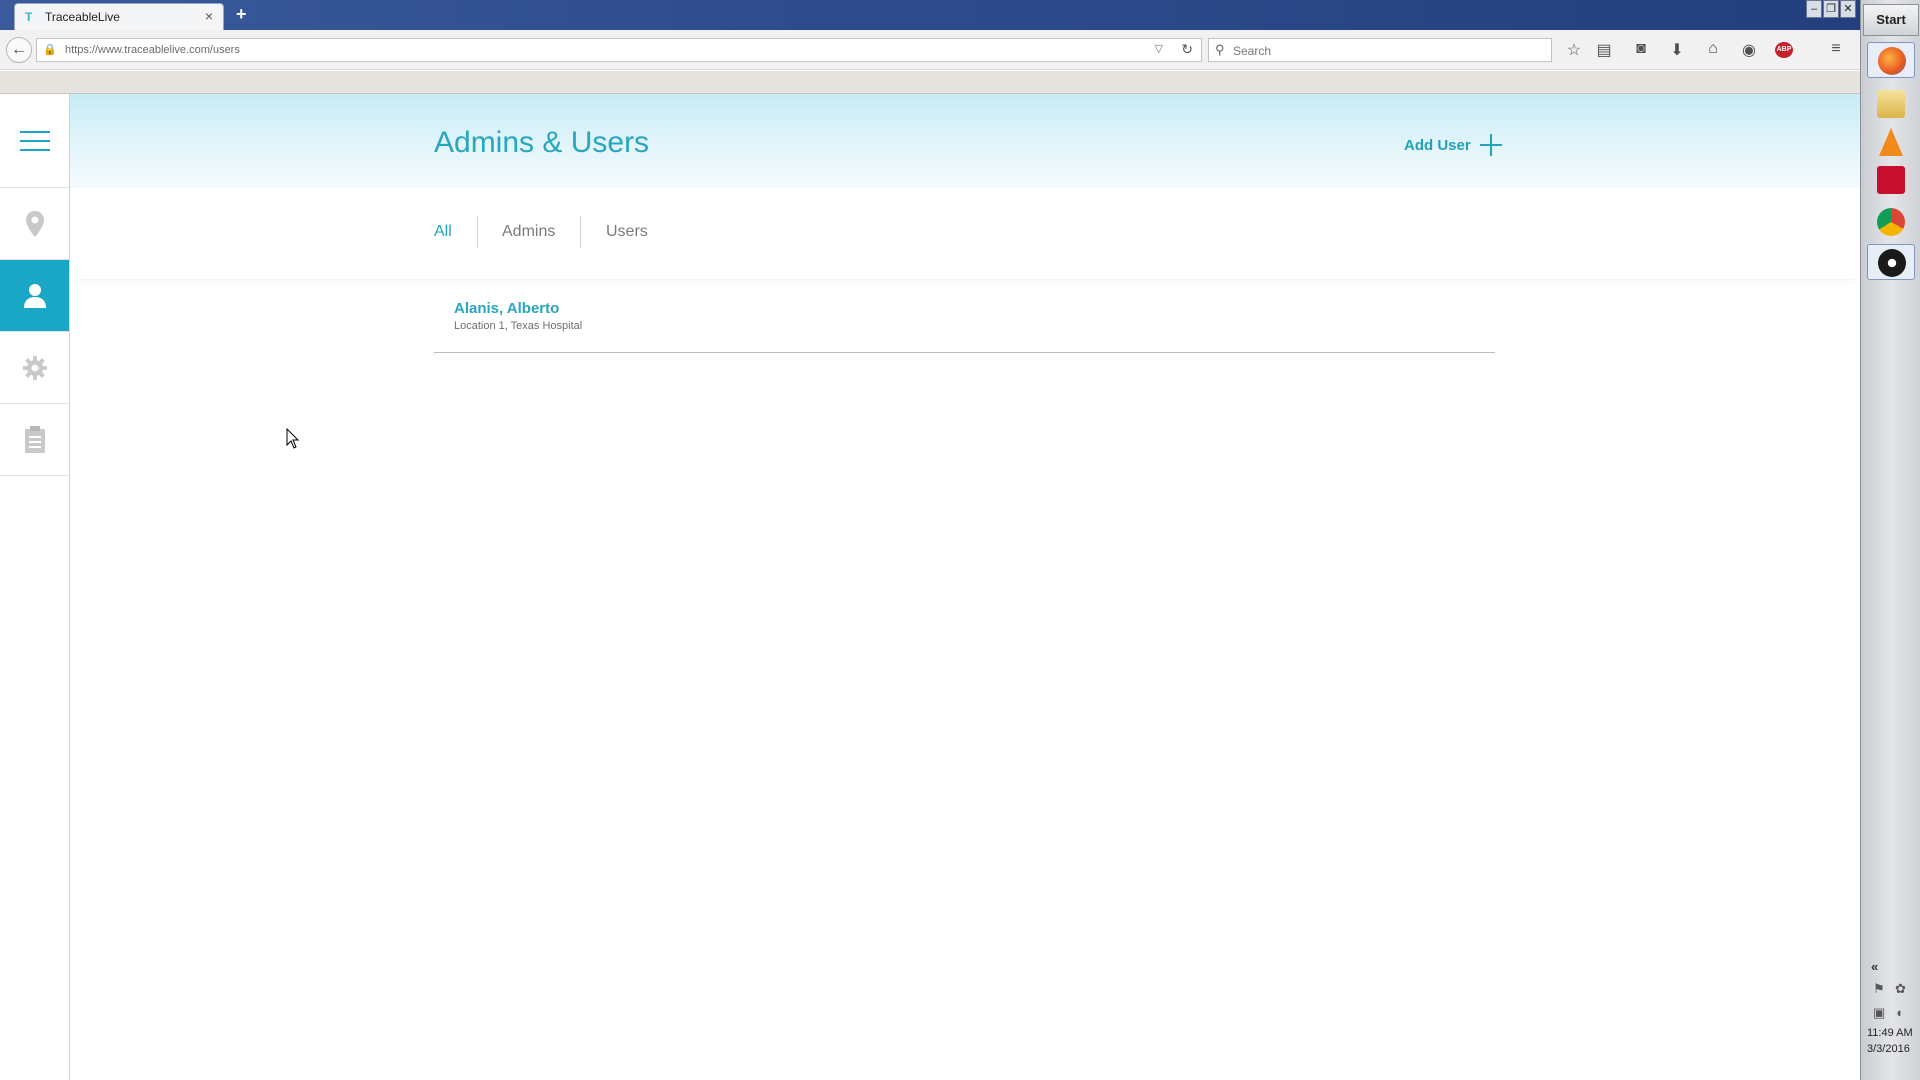  I want to click on action-center-flag-icon: ⚑, so click(1879, 989).